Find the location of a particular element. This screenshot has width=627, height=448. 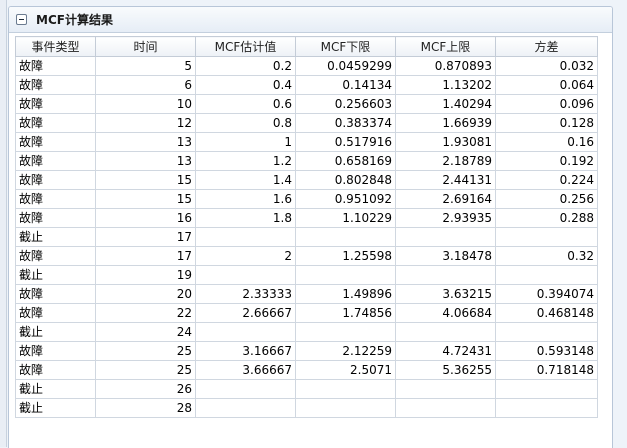

table-row: 故障 12 0.8 0.383374 1.66939 0.128 is located at coordinates (306, 123).